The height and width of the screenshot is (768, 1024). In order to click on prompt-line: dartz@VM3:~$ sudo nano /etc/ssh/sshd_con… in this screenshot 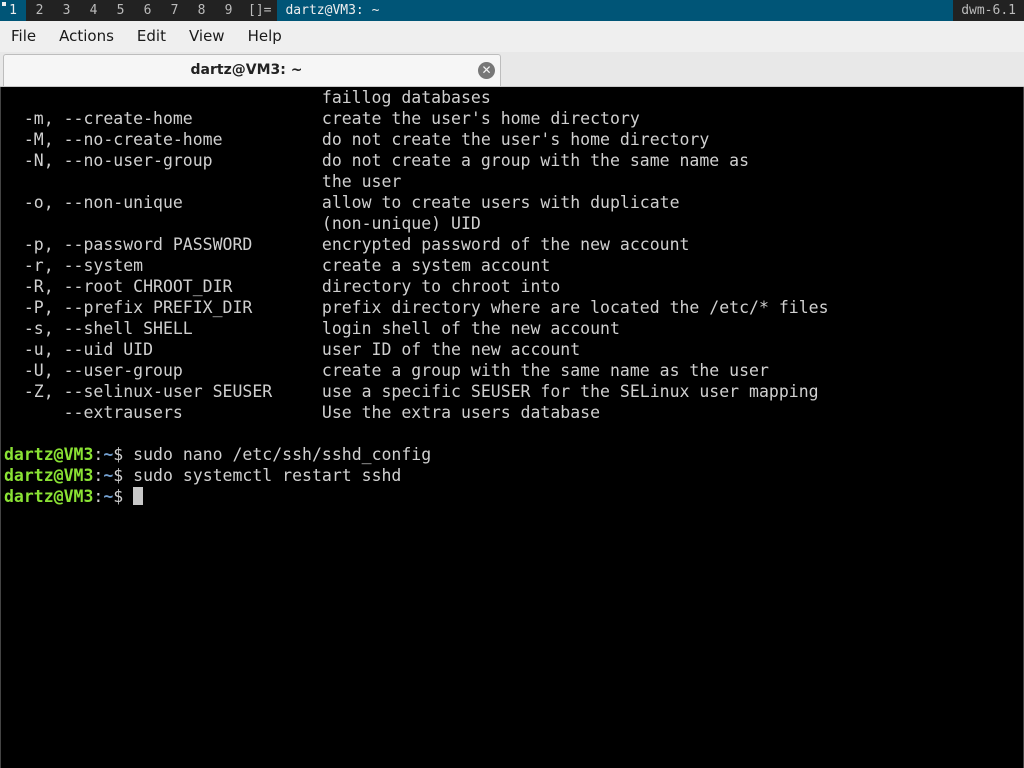, I will do `click(510, 454)`.